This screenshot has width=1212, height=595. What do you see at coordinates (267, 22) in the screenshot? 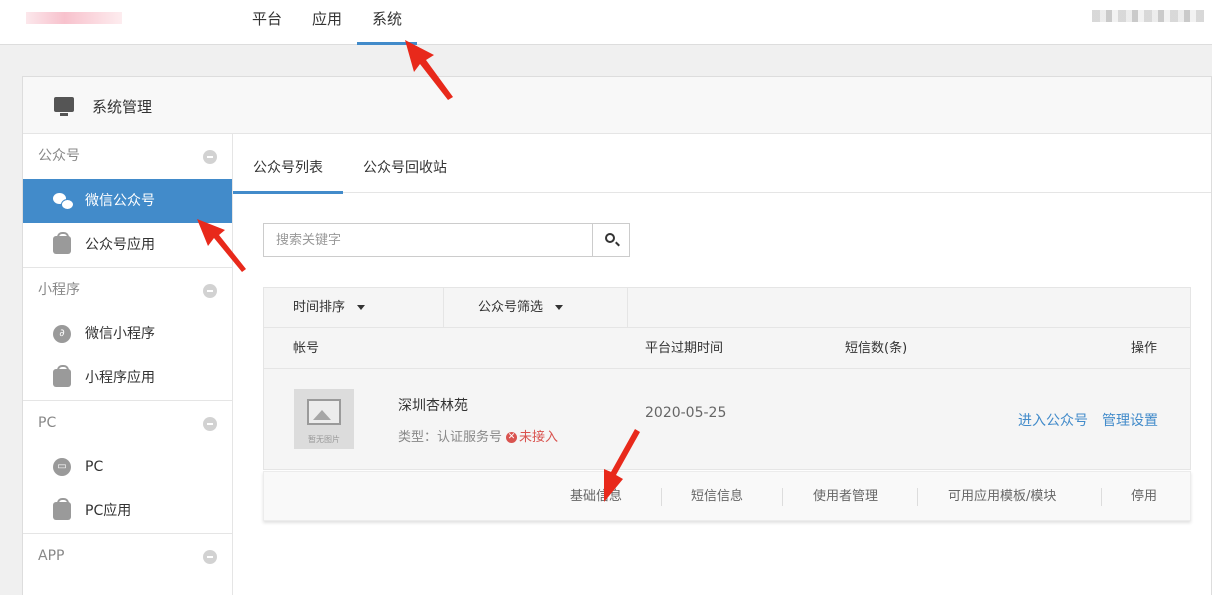
I see `top-nav-platform: 平台` at bounding box center [267, 22].